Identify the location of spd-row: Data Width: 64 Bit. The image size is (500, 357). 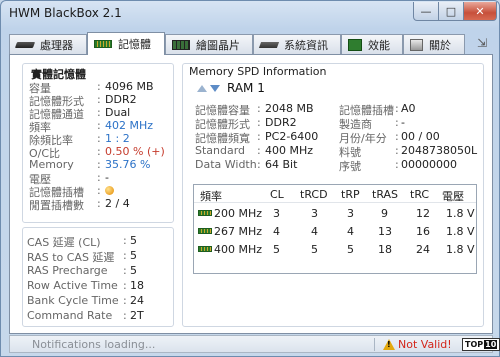
(246, 164).